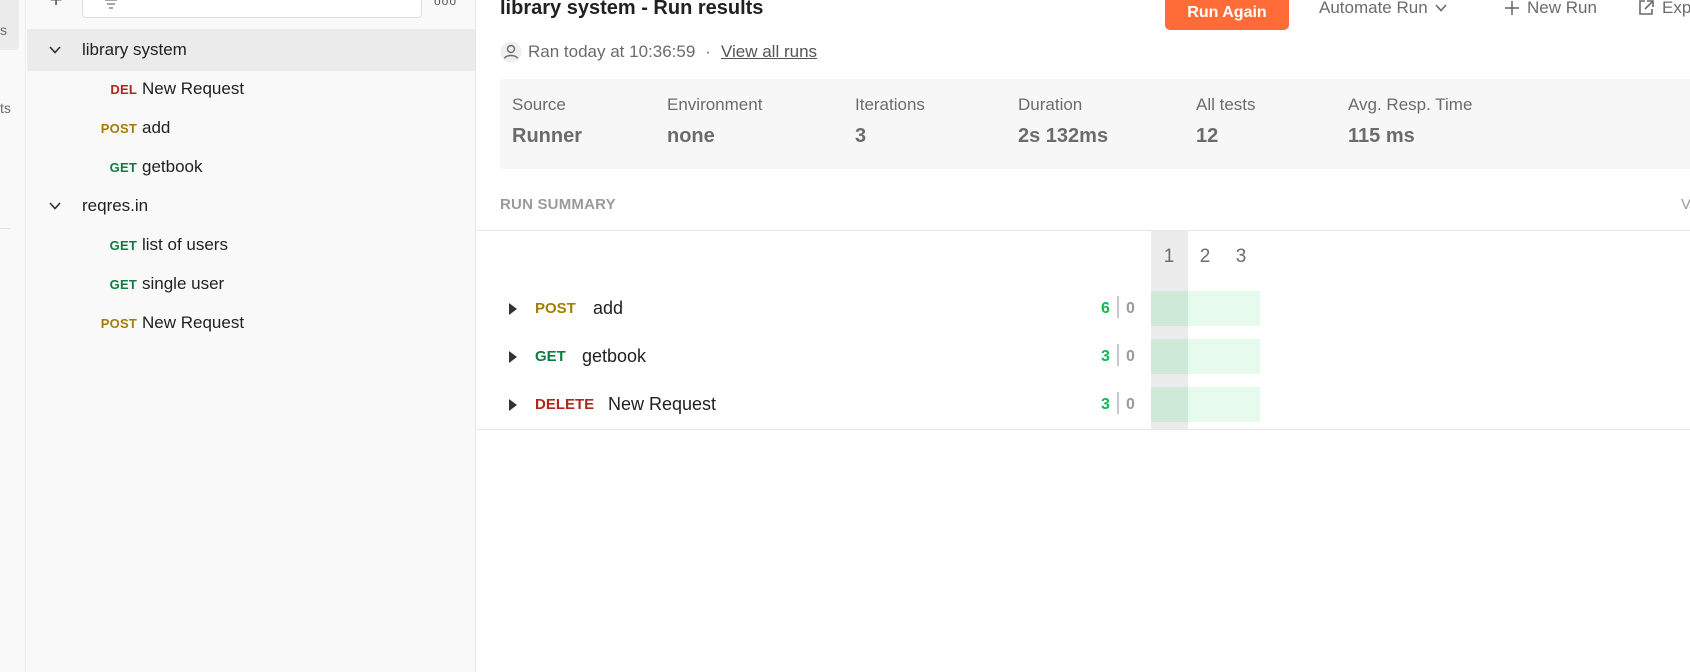 The width and height of the screenshot is (1690, 672). What do you see at coordinates (1512, 8) in the screenshot?
I see `plus-icon` at bounding box center [1512, 8].